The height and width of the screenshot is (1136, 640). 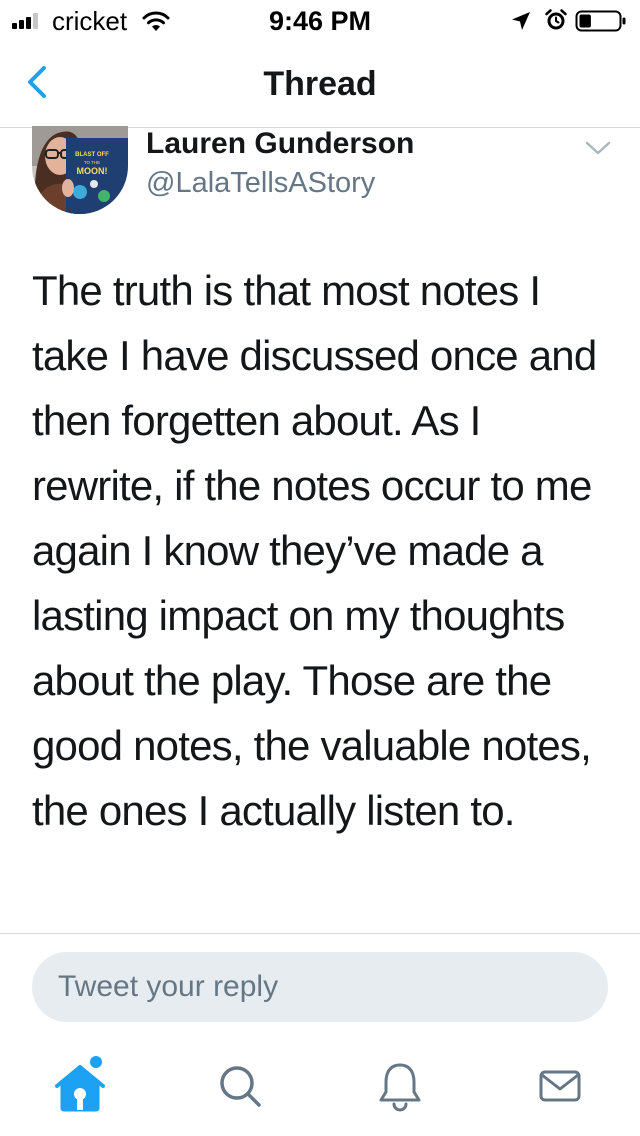 What do you see at coordinates (320, 1088) in the screenshot?
I see `tab-bar` at bounding box center [320, 1088].